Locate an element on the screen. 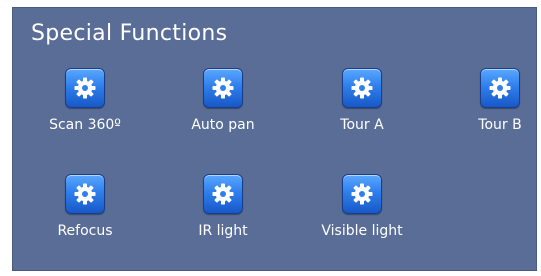  button-label: IR light is located at coordinates (223, 231).